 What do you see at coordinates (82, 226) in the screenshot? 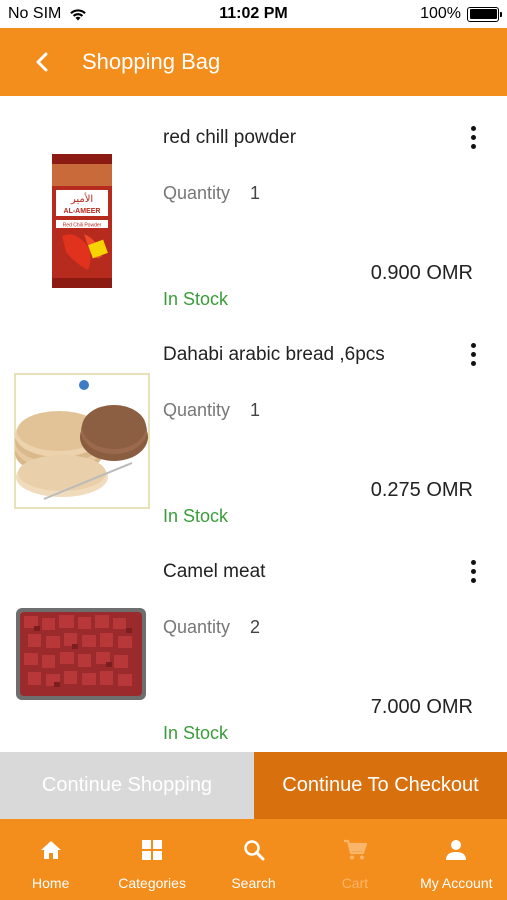
I see `product-label: Red Chili Powder` at bounding box center [82, 226].